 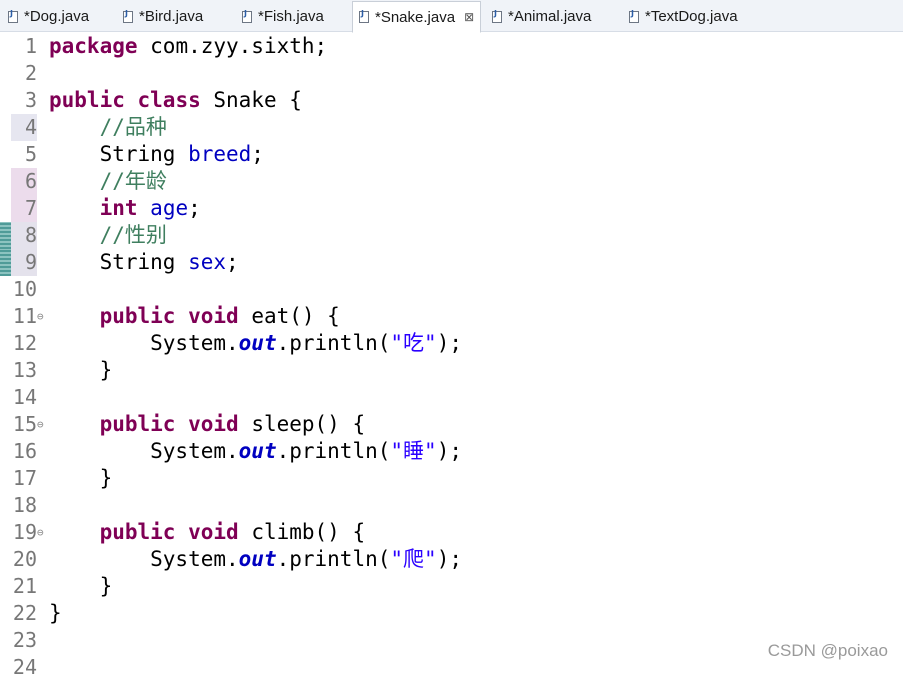 I want to click on line-number: 23, so click(x=24, y=640).